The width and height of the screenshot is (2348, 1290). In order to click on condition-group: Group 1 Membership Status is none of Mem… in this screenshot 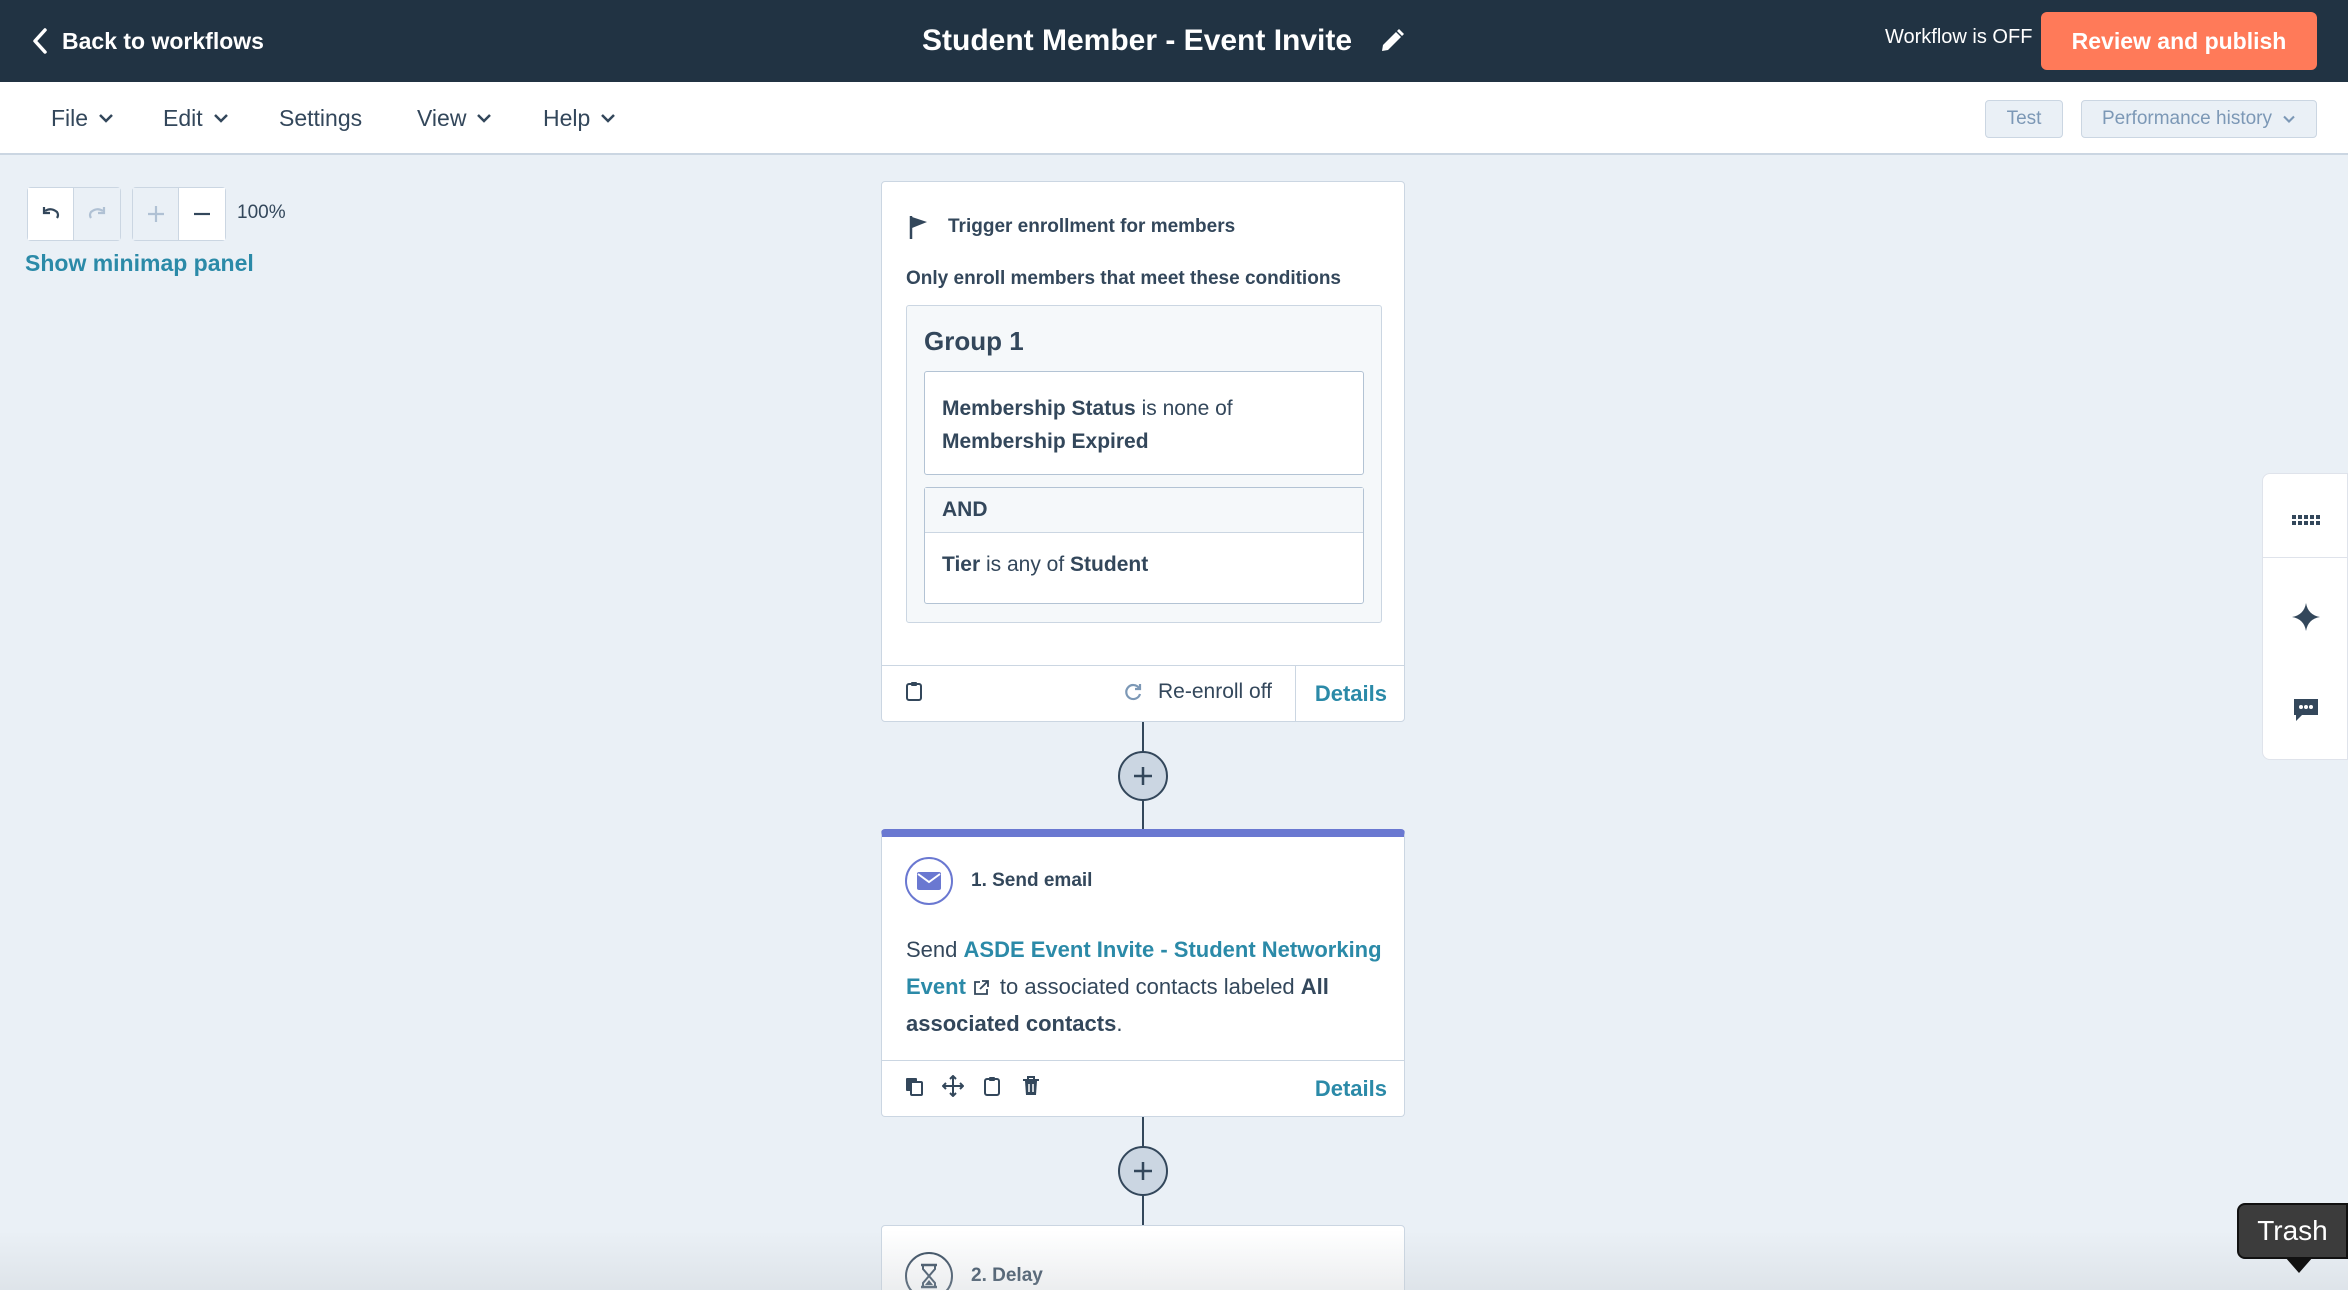, I will do `click(1144, 464)`.